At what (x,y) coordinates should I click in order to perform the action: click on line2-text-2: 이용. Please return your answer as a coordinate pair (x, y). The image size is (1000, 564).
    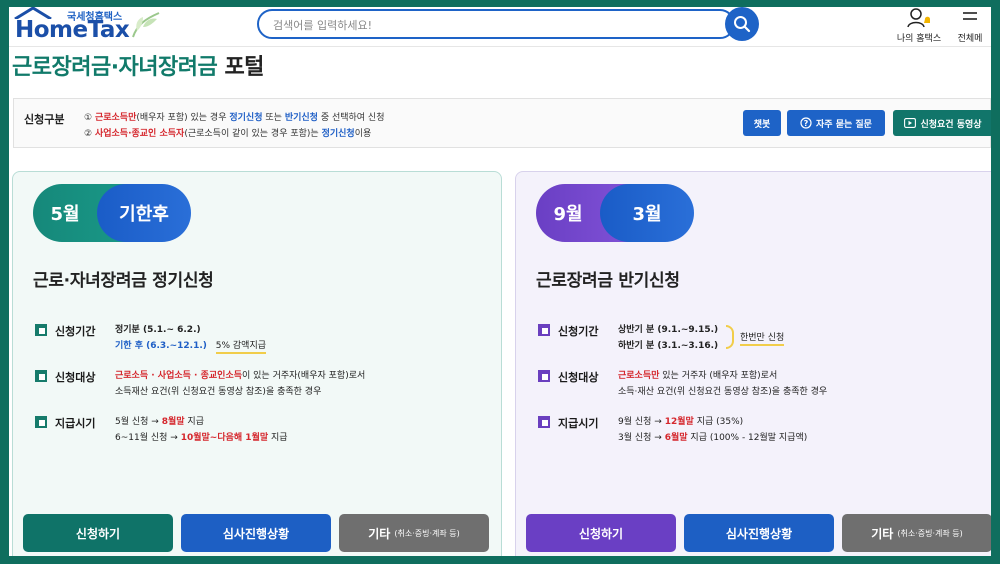
    Looking at the image, I should click on (363, 134).